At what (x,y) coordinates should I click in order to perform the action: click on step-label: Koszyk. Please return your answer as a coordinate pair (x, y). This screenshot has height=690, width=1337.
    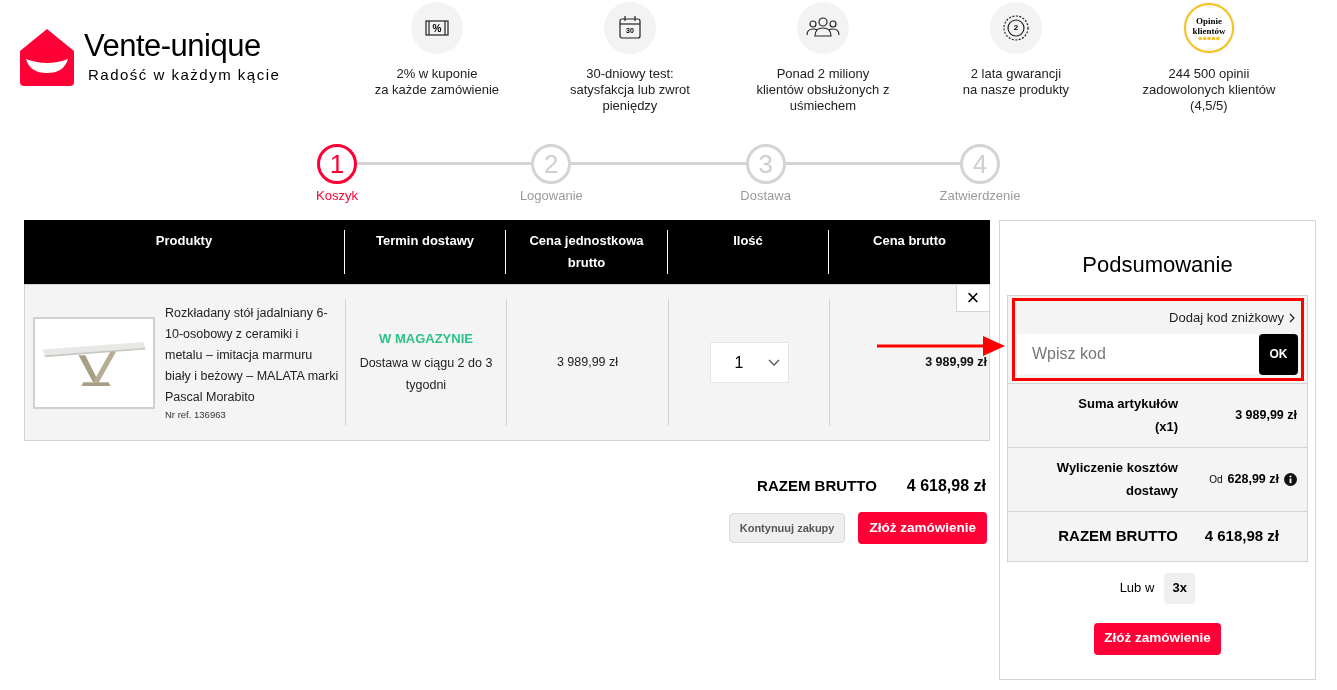
    Looking at the image, I should click on (337, 196).